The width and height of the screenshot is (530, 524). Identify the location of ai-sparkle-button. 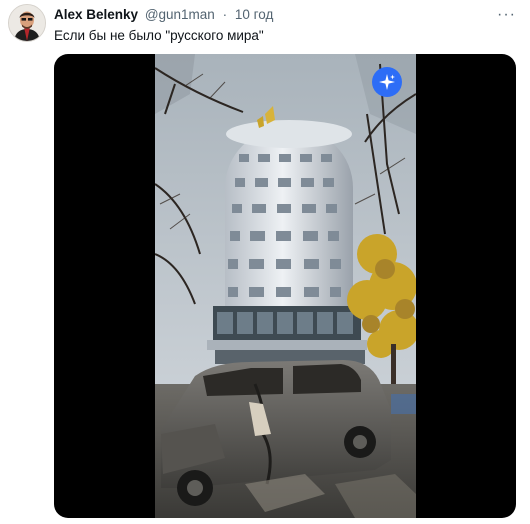
(387, 82).